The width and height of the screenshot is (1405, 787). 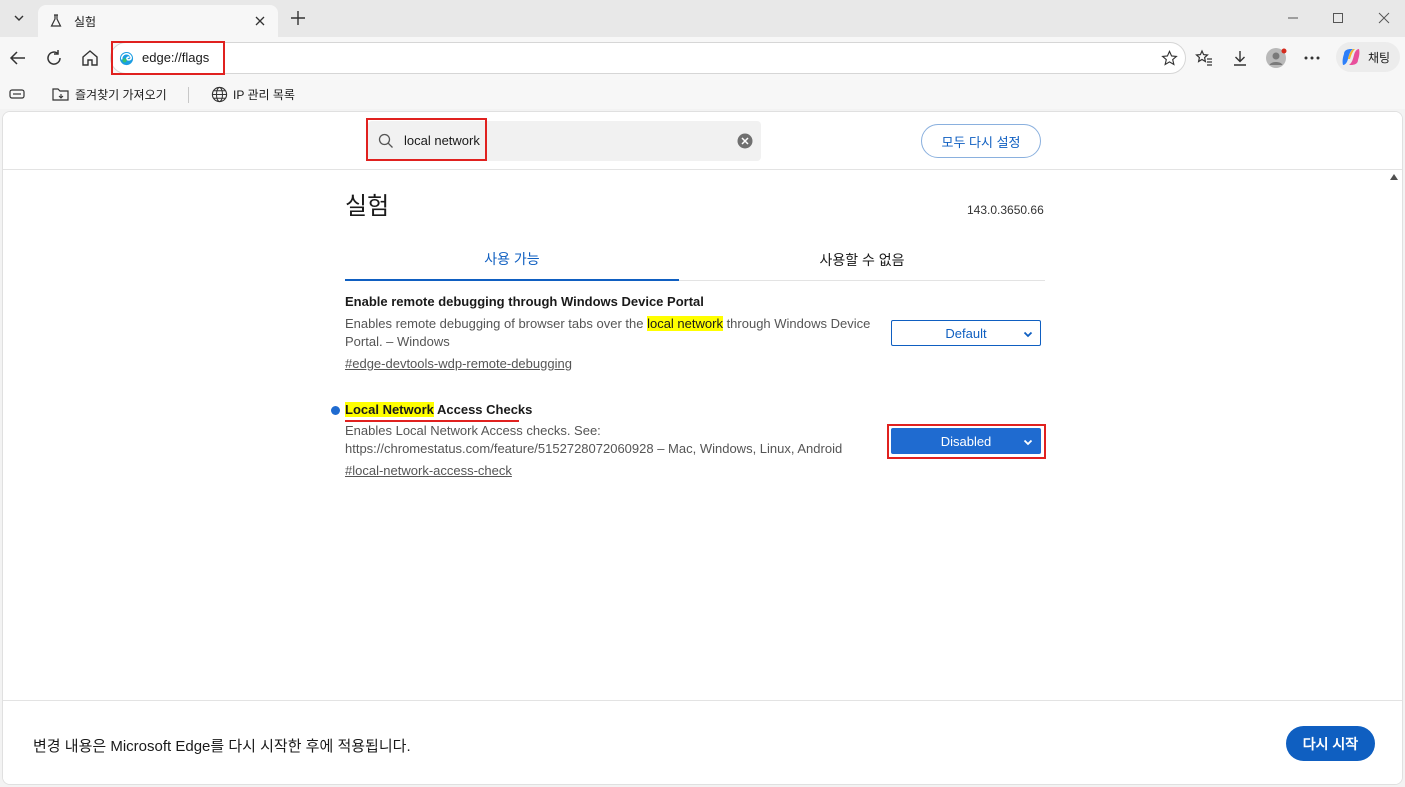 I want to click on tab-groups-icon, so click(x=17, y=94).